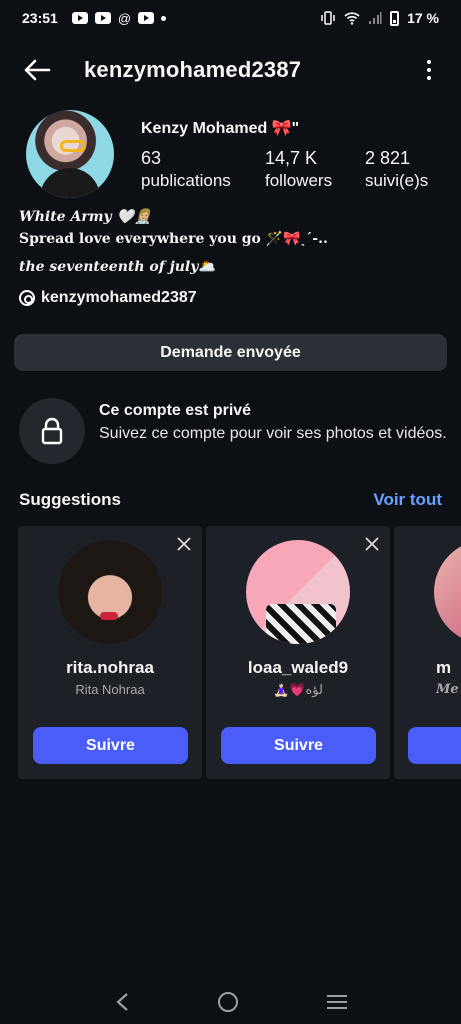  I want to click on system-nav-bar, so click(230, 1002).